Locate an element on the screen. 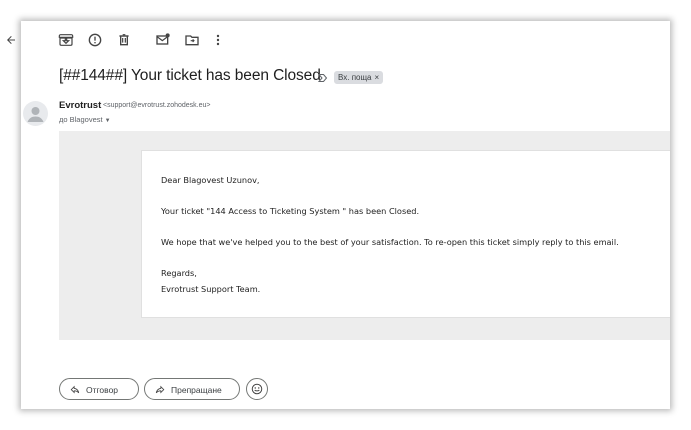 Image resolution: width=691 pixels, height=430 pixels. signature-text: Evrotrust Support Team. is located at coordinates (211, 289).